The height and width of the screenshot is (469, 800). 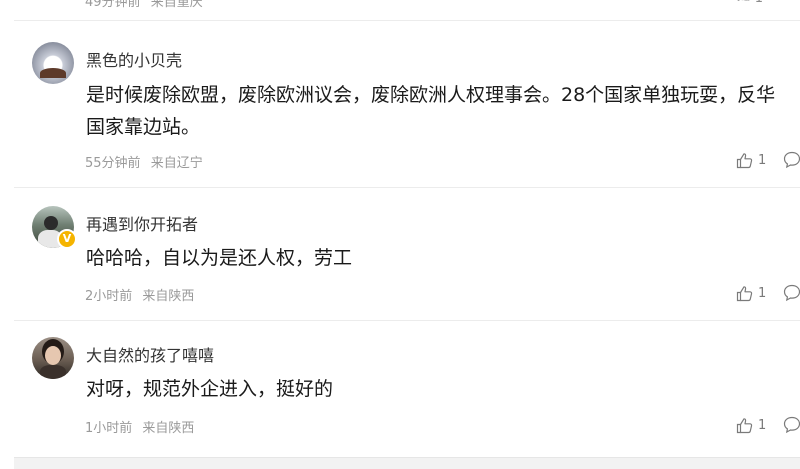 I want to click on list-footer-bar, so click(x=407, y=463).